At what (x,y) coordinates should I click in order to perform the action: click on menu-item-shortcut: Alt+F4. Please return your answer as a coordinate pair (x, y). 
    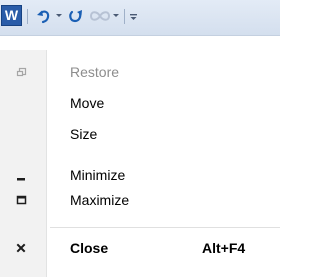
    Looking at the image, I should click on (224, 248).